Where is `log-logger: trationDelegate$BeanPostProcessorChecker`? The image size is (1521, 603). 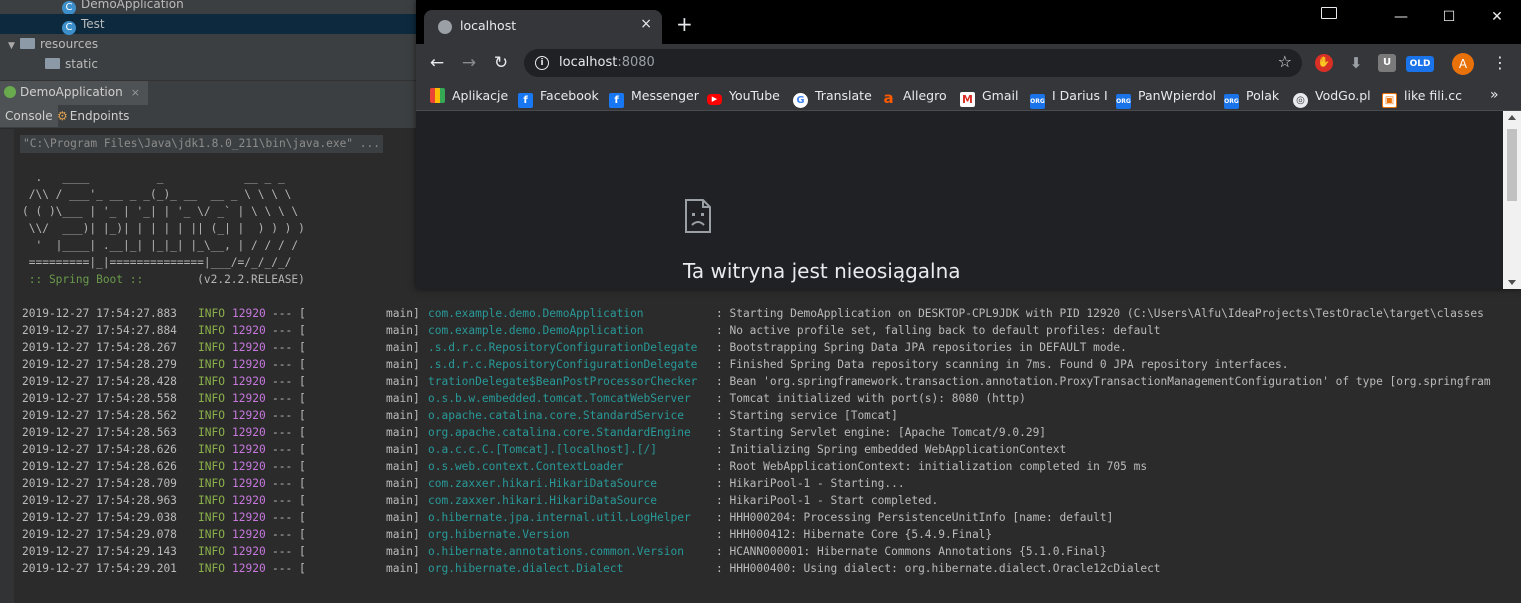
log-logger: trationDelegate$BeanPostProcessorChecker is located at coordinates (562, 381).